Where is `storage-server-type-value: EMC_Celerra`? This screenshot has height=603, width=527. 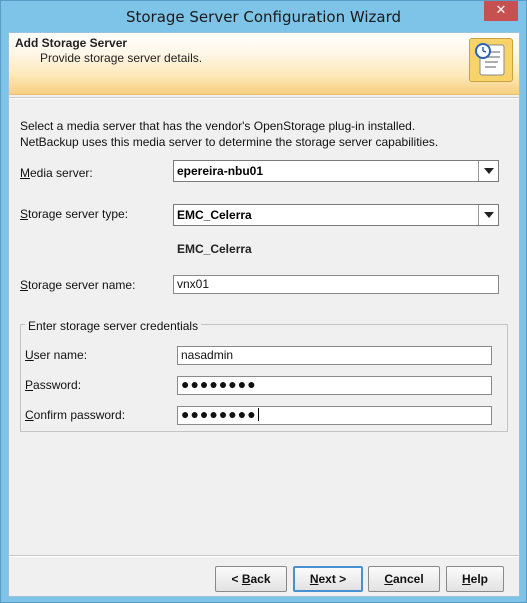 storage-server-type-value: EMC_Celerra is located at coordinates (214, 215).